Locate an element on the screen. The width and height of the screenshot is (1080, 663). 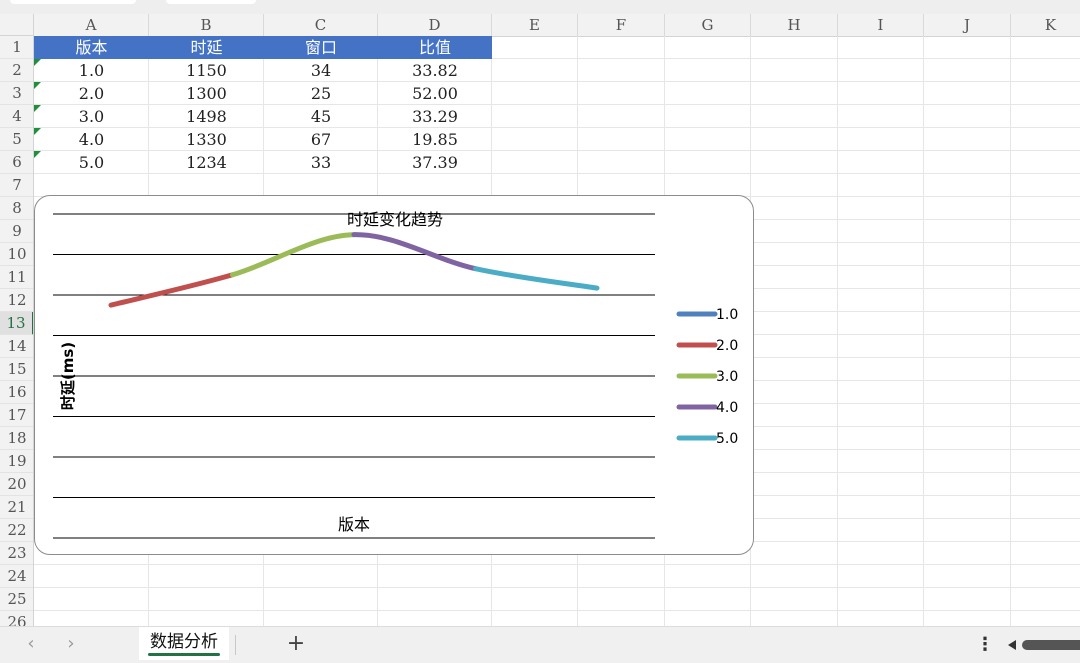
scroll-left-icon is located at coordinates (1012, 645).